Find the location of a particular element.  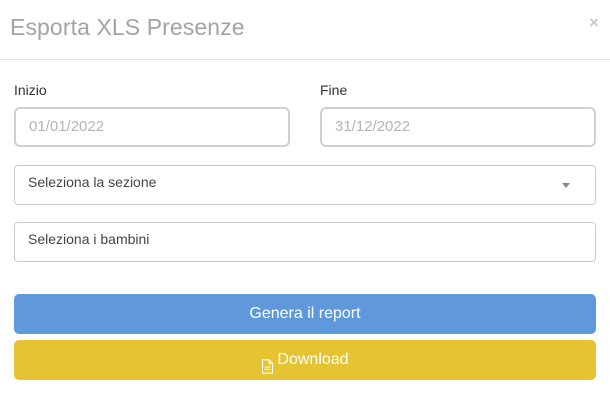

end-date-input: 31/12/2022 is located at coordinates (458, 127).